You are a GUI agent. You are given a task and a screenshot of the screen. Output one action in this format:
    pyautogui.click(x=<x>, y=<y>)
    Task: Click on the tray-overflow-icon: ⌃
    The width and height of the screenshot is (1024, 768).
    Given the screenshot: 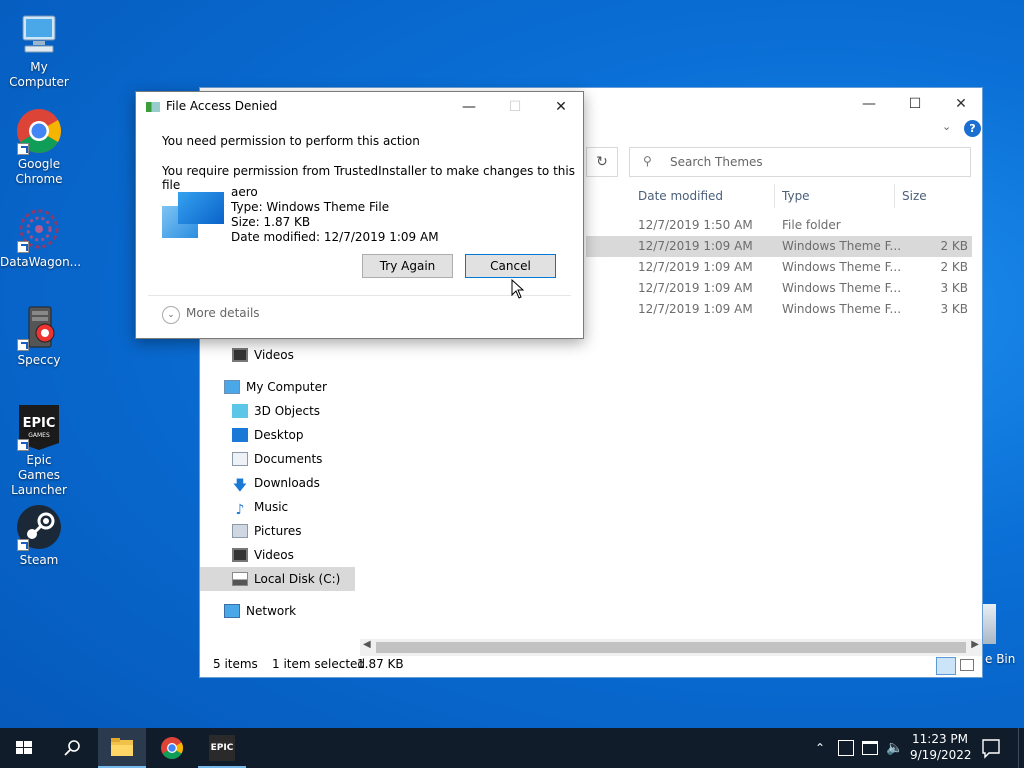 What is the action you would take?
    pyautogui.click(x=820, y=748)
    